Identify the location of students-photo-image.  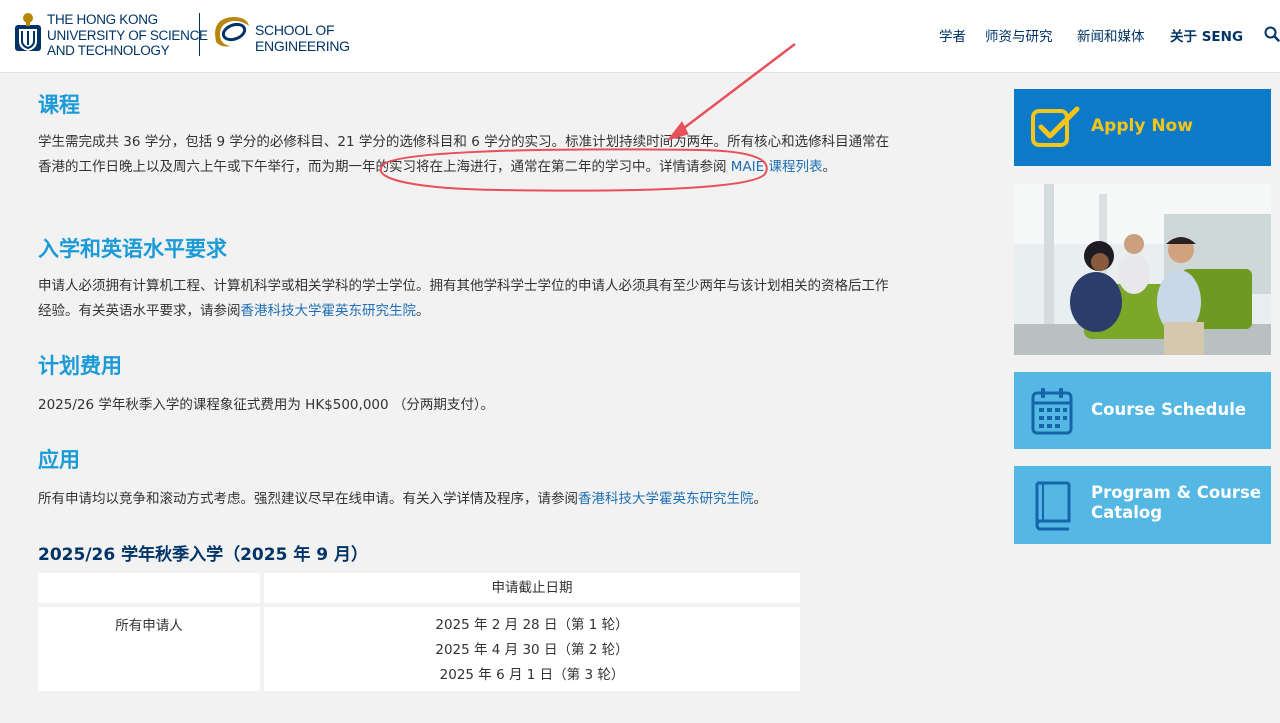
(1142, 269).